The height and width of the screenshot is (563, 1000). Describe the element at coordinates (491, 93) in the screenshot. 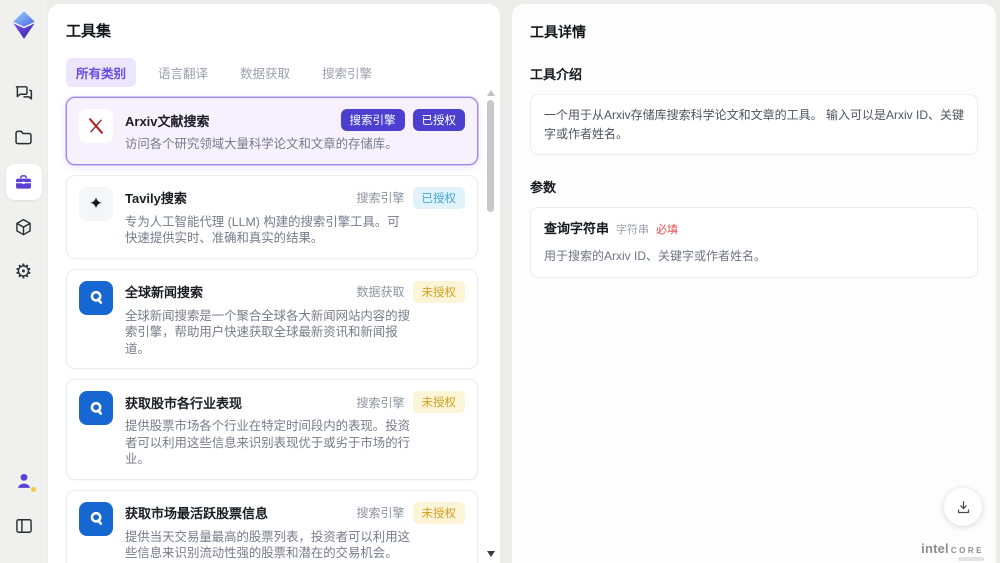

I see `scroll-up-arrow-icon` at that location.